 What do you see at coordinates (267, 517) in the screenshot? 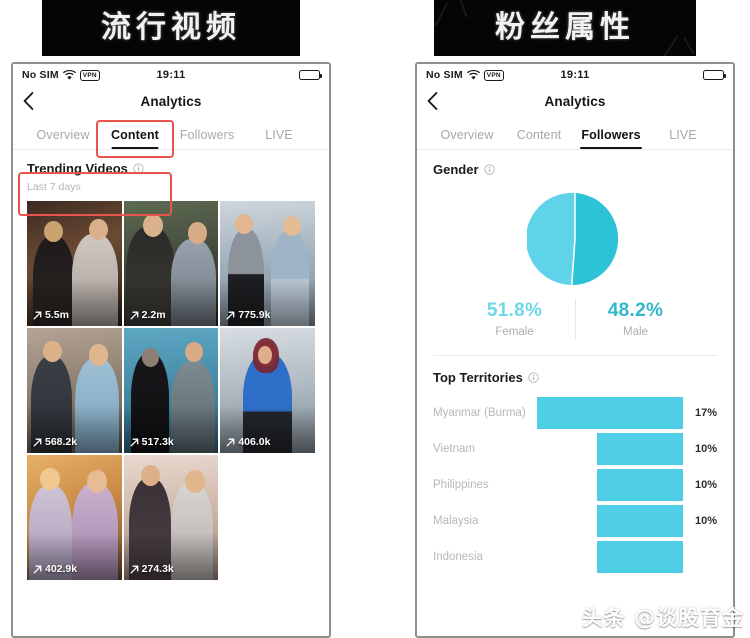
I see `grid-empty-slot` at bounding box center [267, 517].